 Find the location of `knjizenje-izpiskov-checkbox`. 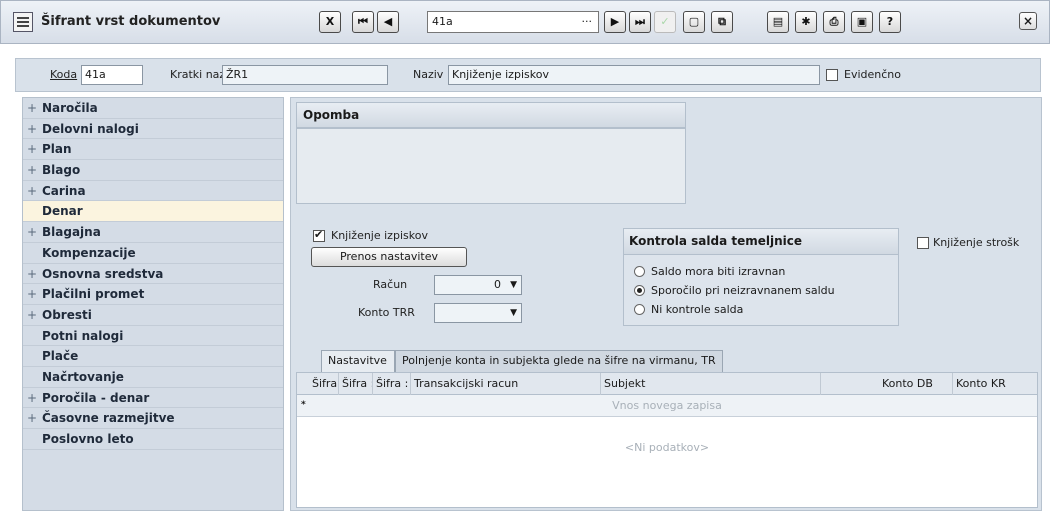

knjizenje-izpiskov-checkbox is located at coordinates (319, 235).